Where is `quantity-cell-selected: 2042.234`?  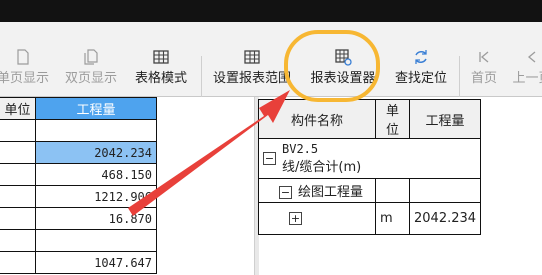 quantity-cell-selected: 2042.234 is located at coordinates (96, 152).